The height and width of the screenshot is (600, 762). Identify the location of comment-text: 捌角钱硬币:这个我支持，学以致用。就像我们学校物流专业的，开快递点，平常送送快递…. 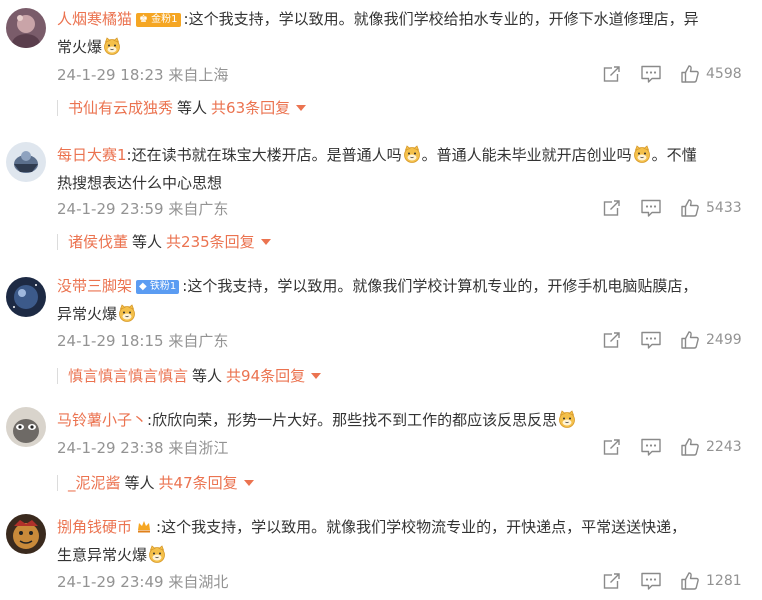
(372, 527).